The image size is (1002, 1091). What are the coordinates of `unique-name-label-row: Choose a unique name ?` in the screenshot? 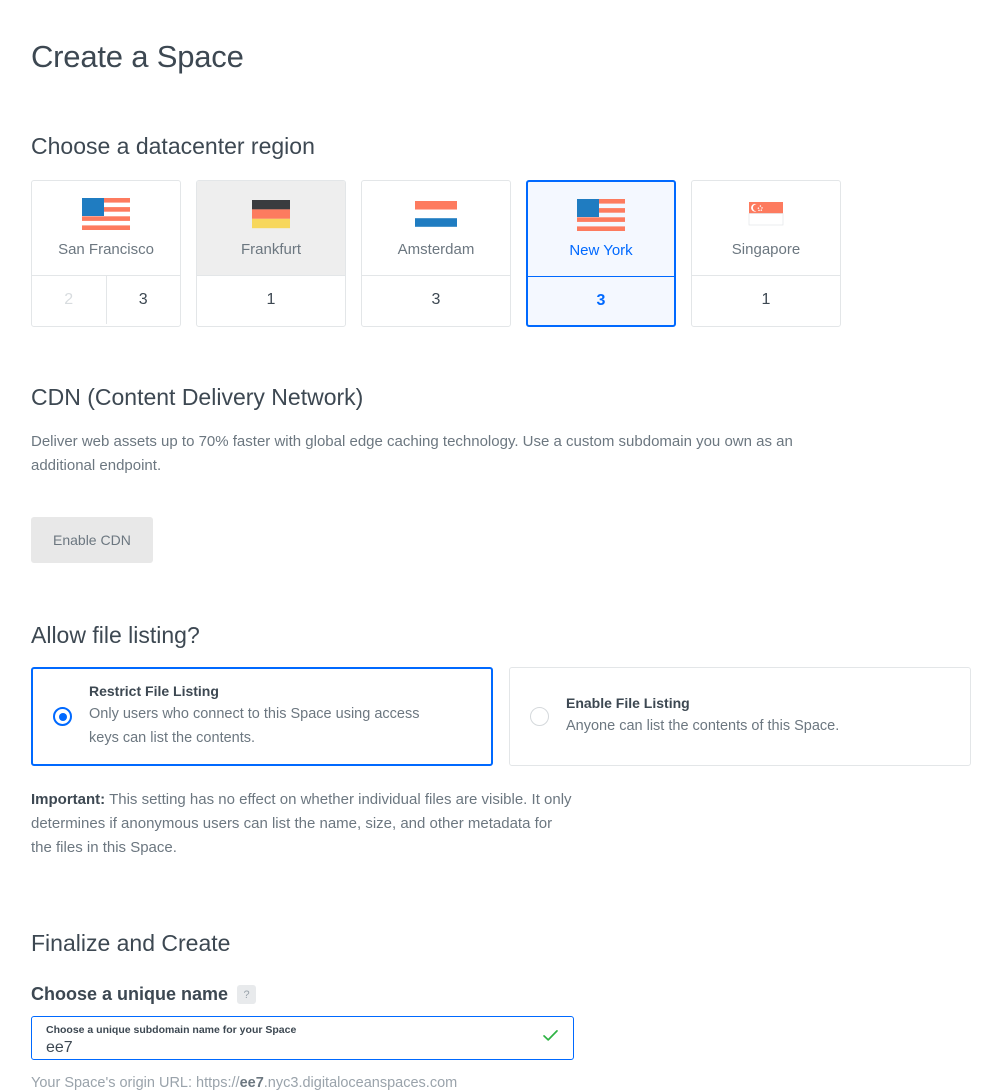 It's located at (501, 994).